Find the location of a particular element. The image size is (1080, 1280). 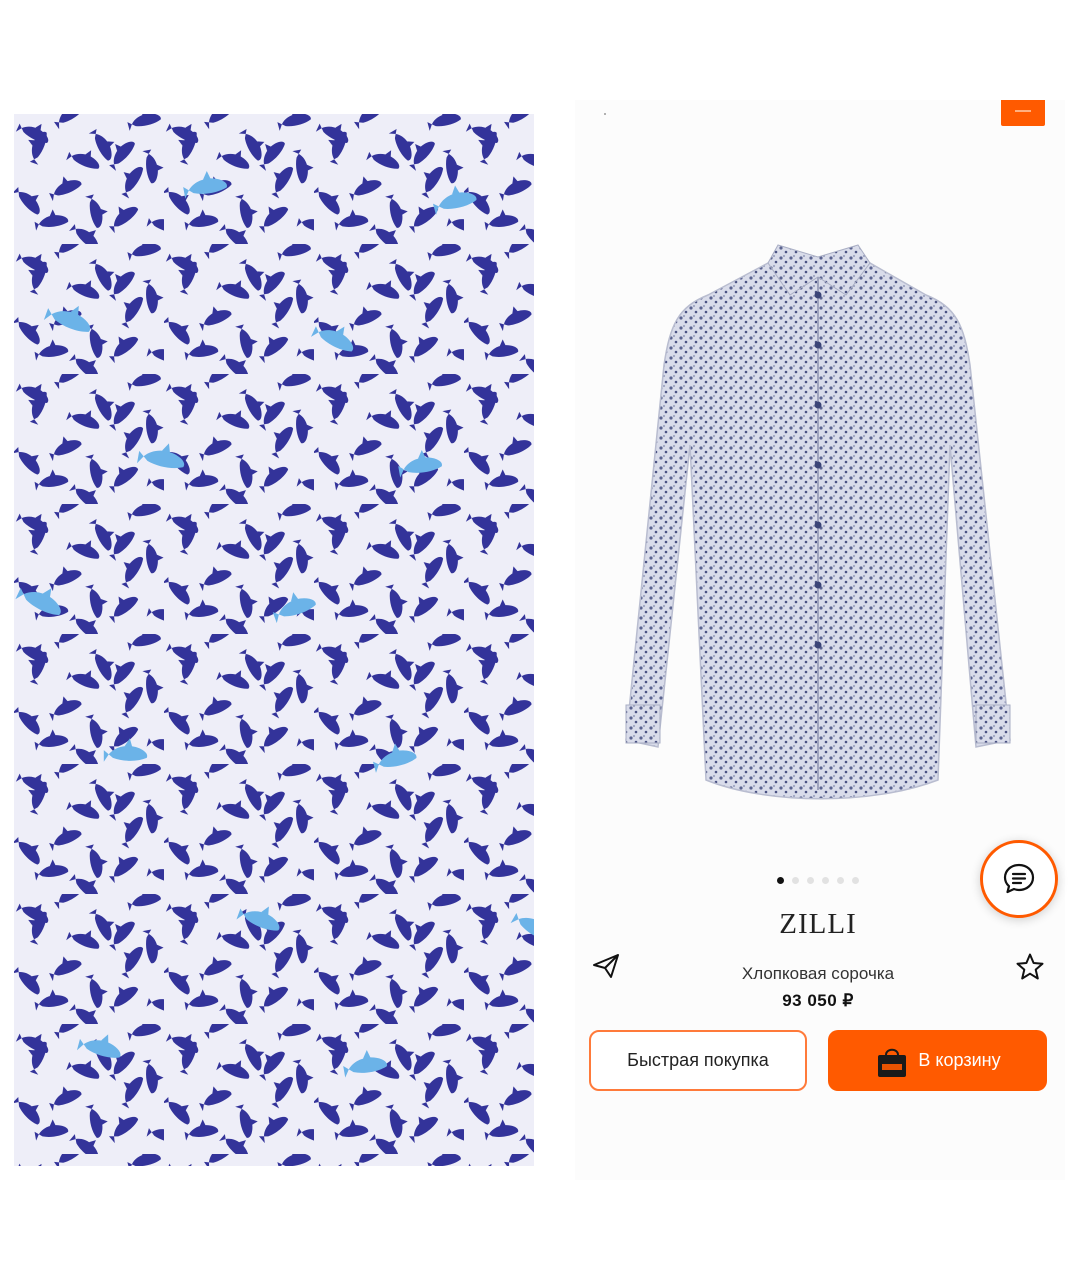

product-brand: ZILLI is located at coordinates (818, 924).